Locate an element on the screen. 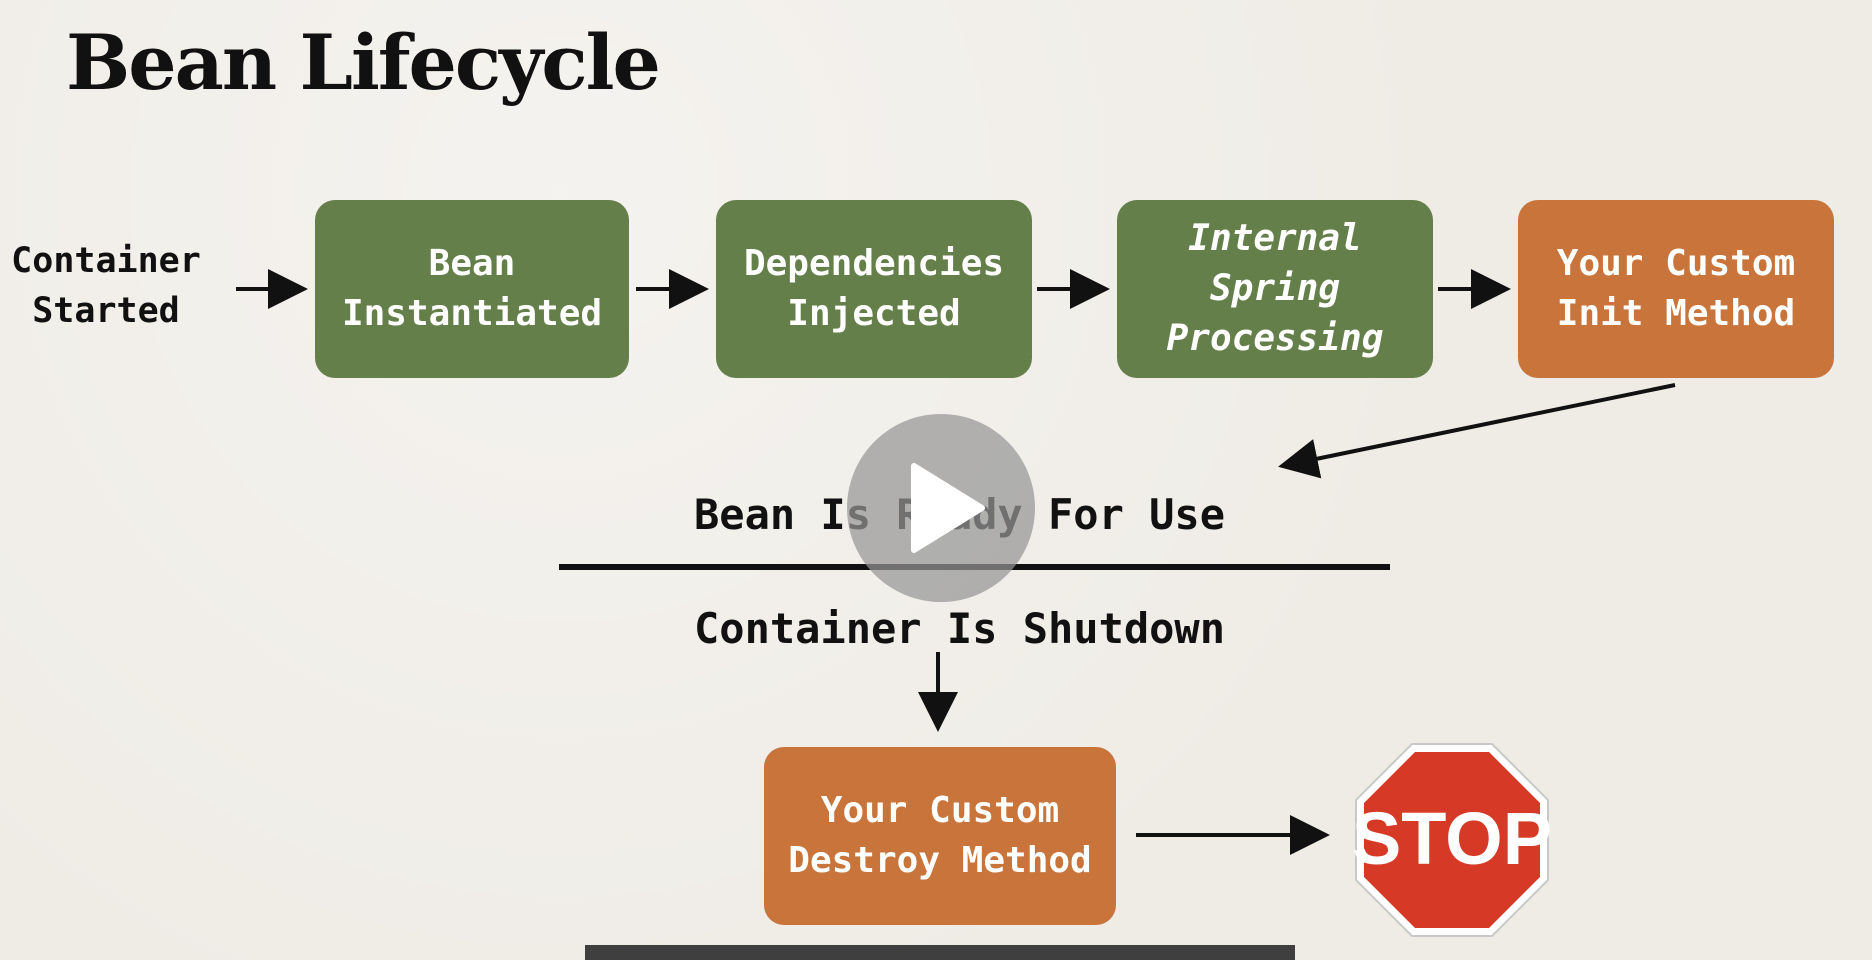 Image resolution: width=1872 pixels, height=960 pixels. container-shutdown-label: Container Is Shutdown is located at coordinates (960, 628).